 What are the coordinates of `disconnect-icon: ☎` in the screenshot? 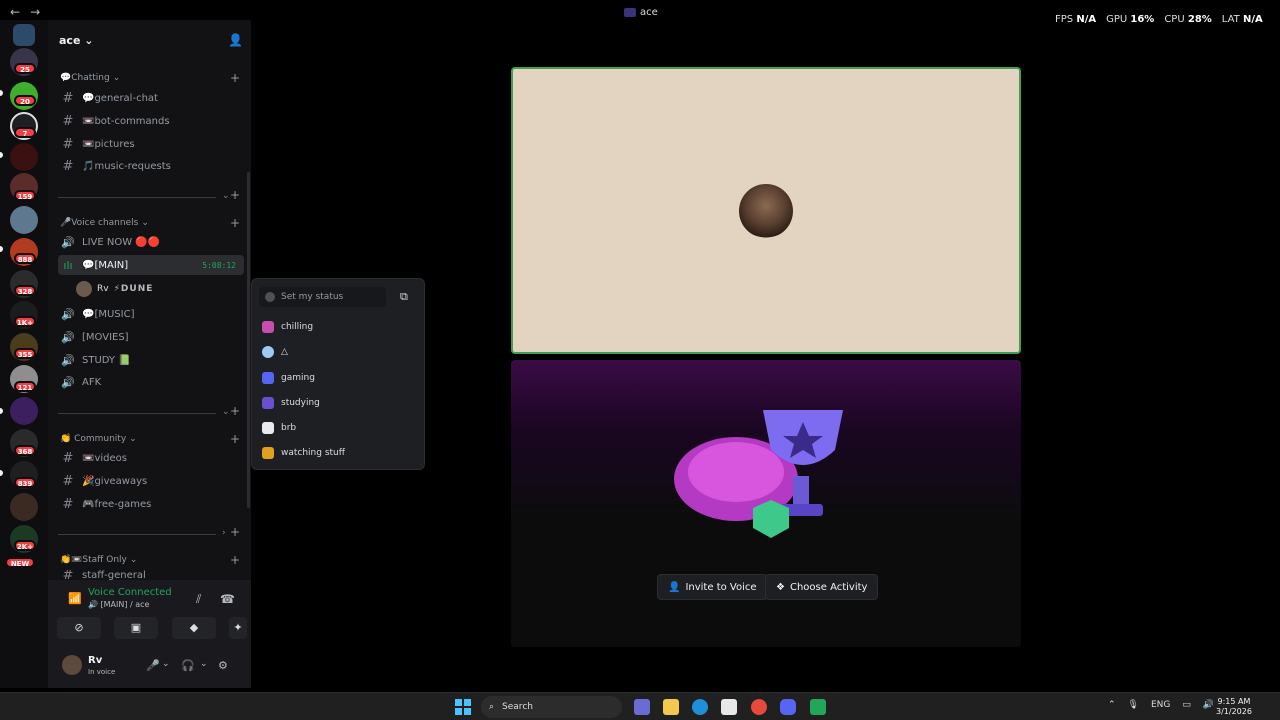 It's located at (227, 599).